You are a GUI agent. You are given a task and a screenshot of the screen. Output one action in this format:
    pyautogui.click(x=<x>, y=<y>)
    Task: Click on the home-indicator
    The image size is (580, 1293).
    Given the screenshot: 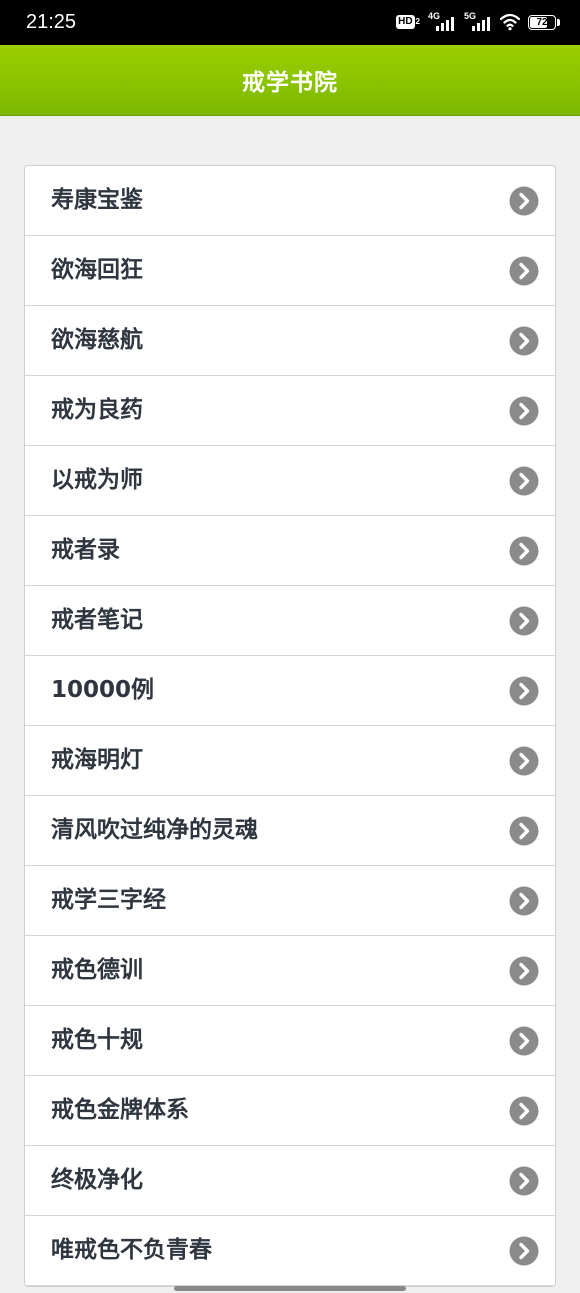 What is the action you would take?
    pyautogui.click(x=290, y=1288)
    